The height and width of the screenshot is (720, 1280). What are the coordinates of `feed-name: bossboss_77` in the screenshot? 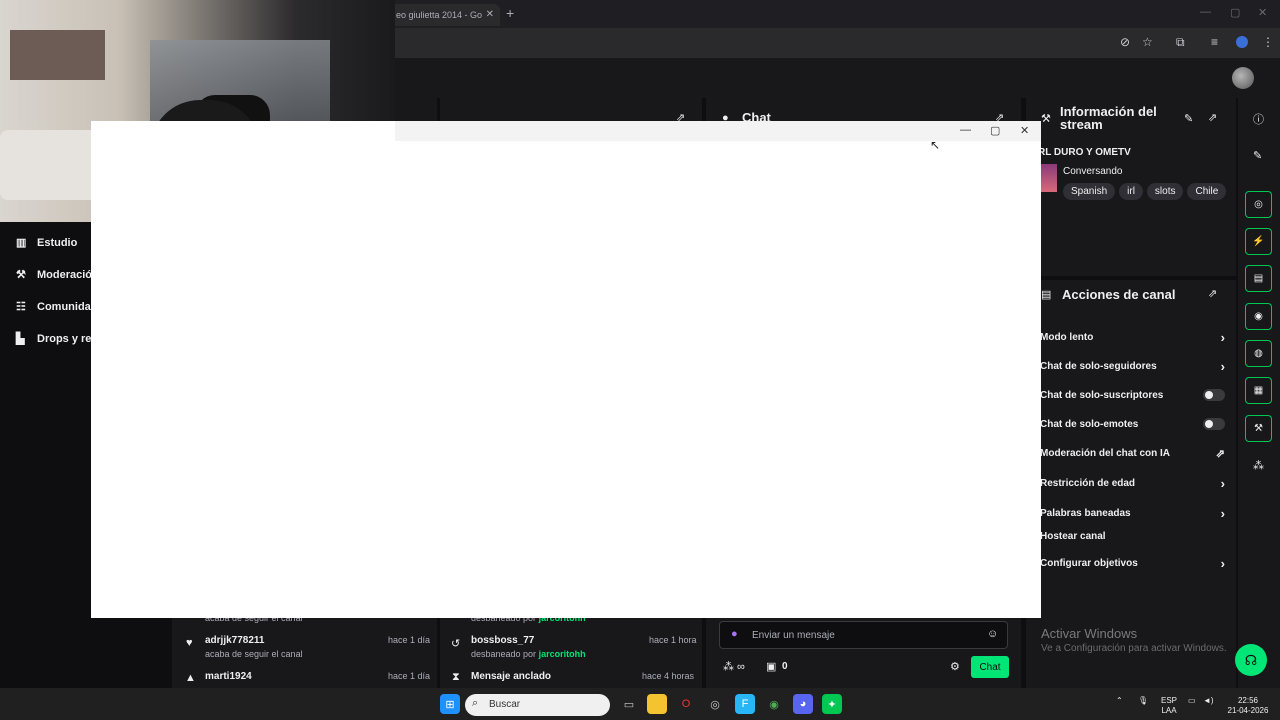 It's located at (502, 640).